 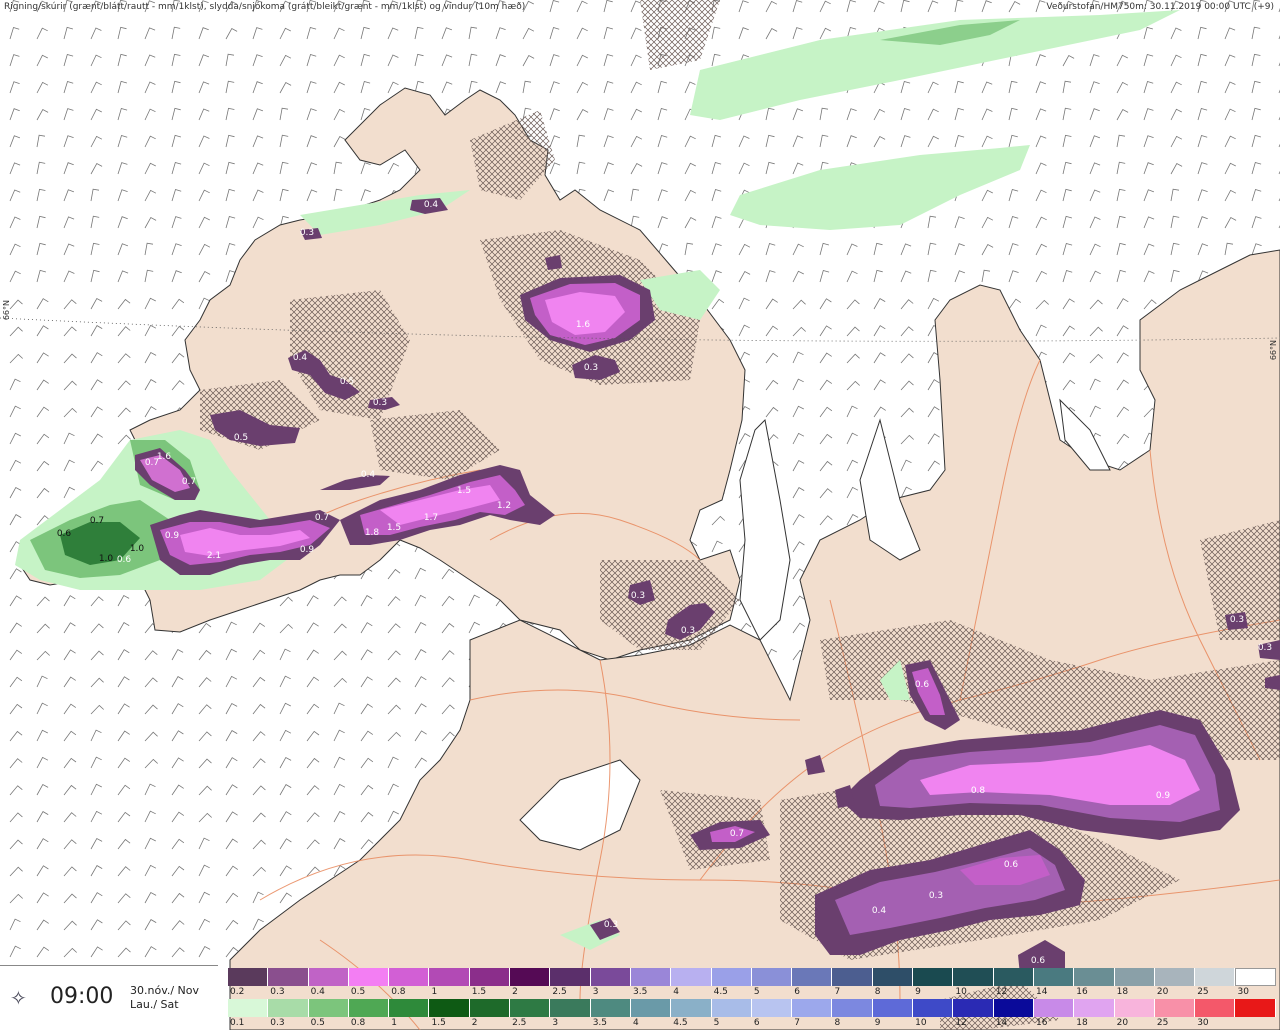 What do you see at coordinates (1042, 992) in the screenshot?
I see `legend-snow-label: 14` at bounding box center [1042, 992].